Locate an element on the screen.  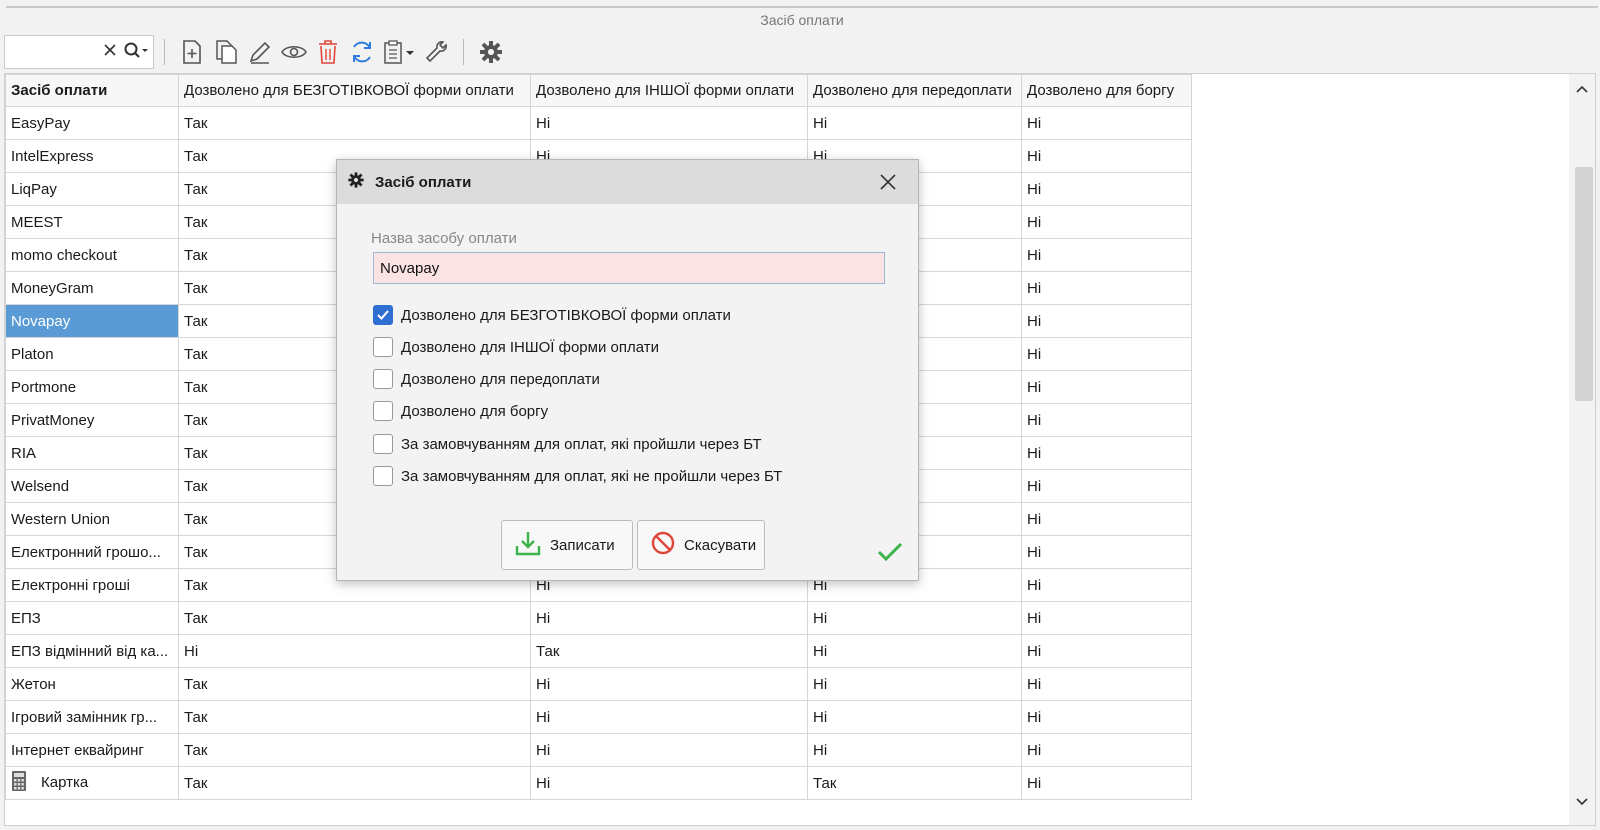
settings-gear-icon is located at coordinates (491, 52).